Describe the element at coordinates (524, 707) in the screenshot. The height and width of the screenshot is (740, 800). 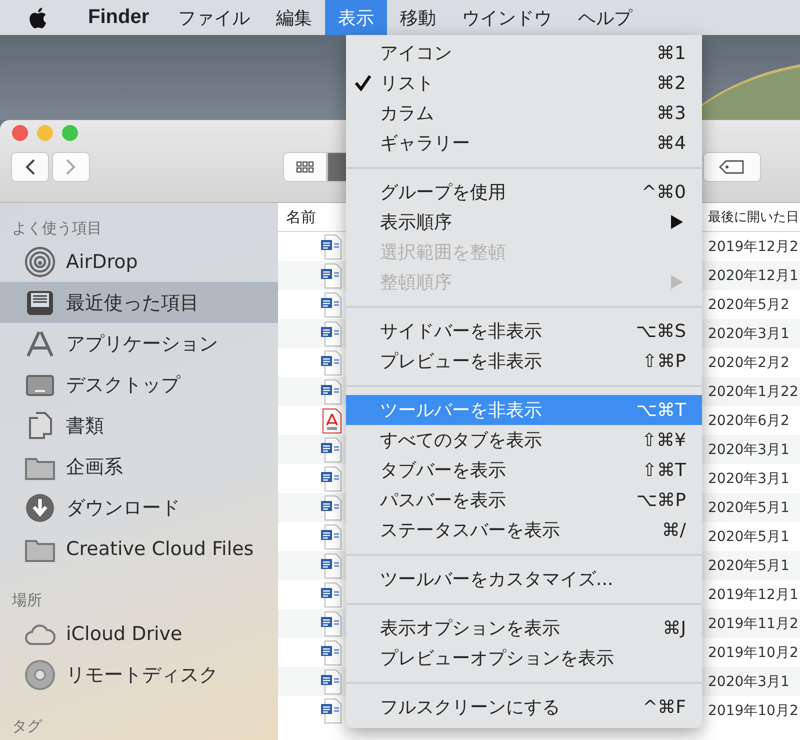
I see `menu-item: フルスクリーンにする ^⌘F` at that location.